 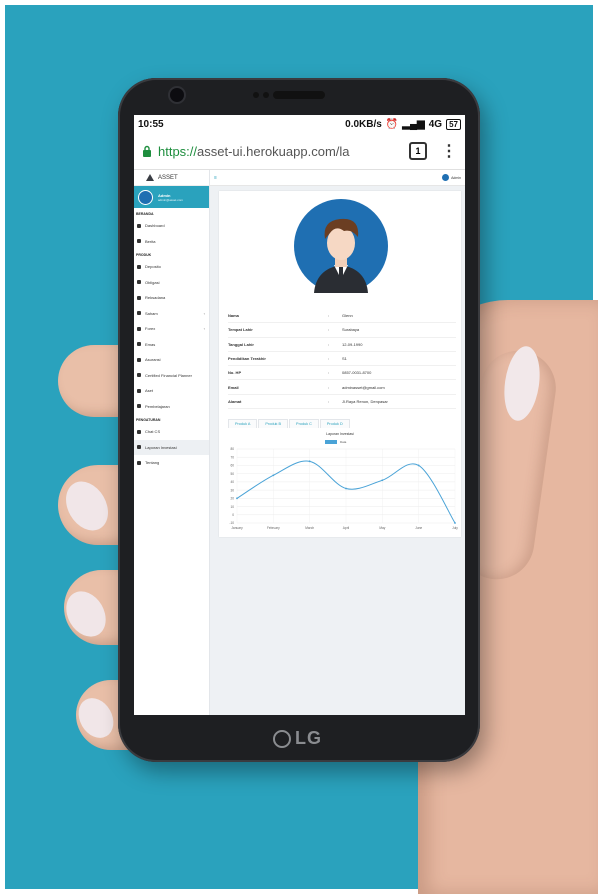 What do you see at coordinates (449, 151) in the screenshot?
I see `browser-menu-icon: ⋮` at bounding box center [449, 151].